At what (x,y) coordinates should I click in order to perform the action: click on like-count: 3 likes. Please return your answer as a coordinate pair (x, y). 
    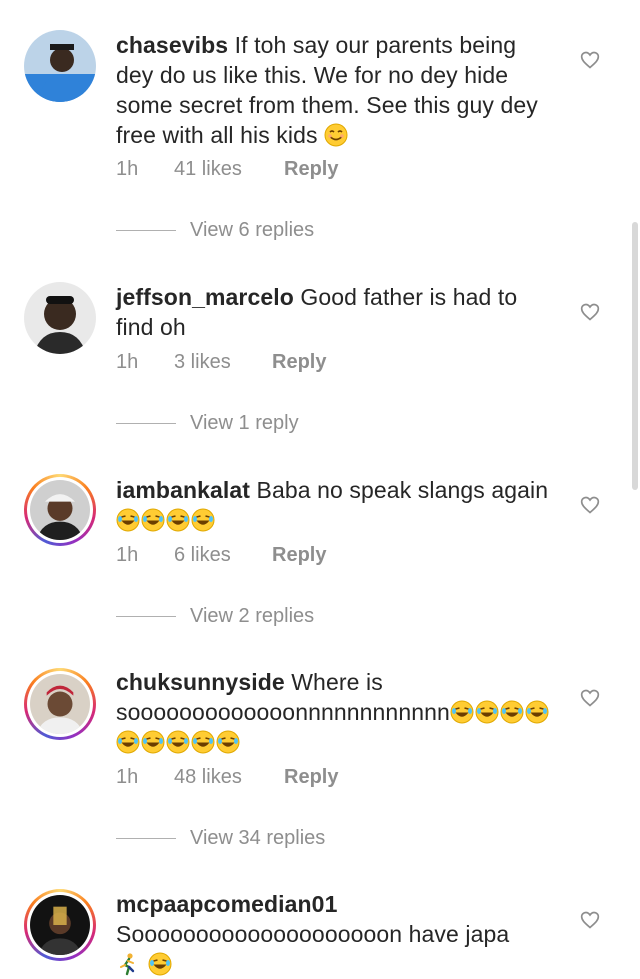
    Looking at the image, I should click on (223, 362).